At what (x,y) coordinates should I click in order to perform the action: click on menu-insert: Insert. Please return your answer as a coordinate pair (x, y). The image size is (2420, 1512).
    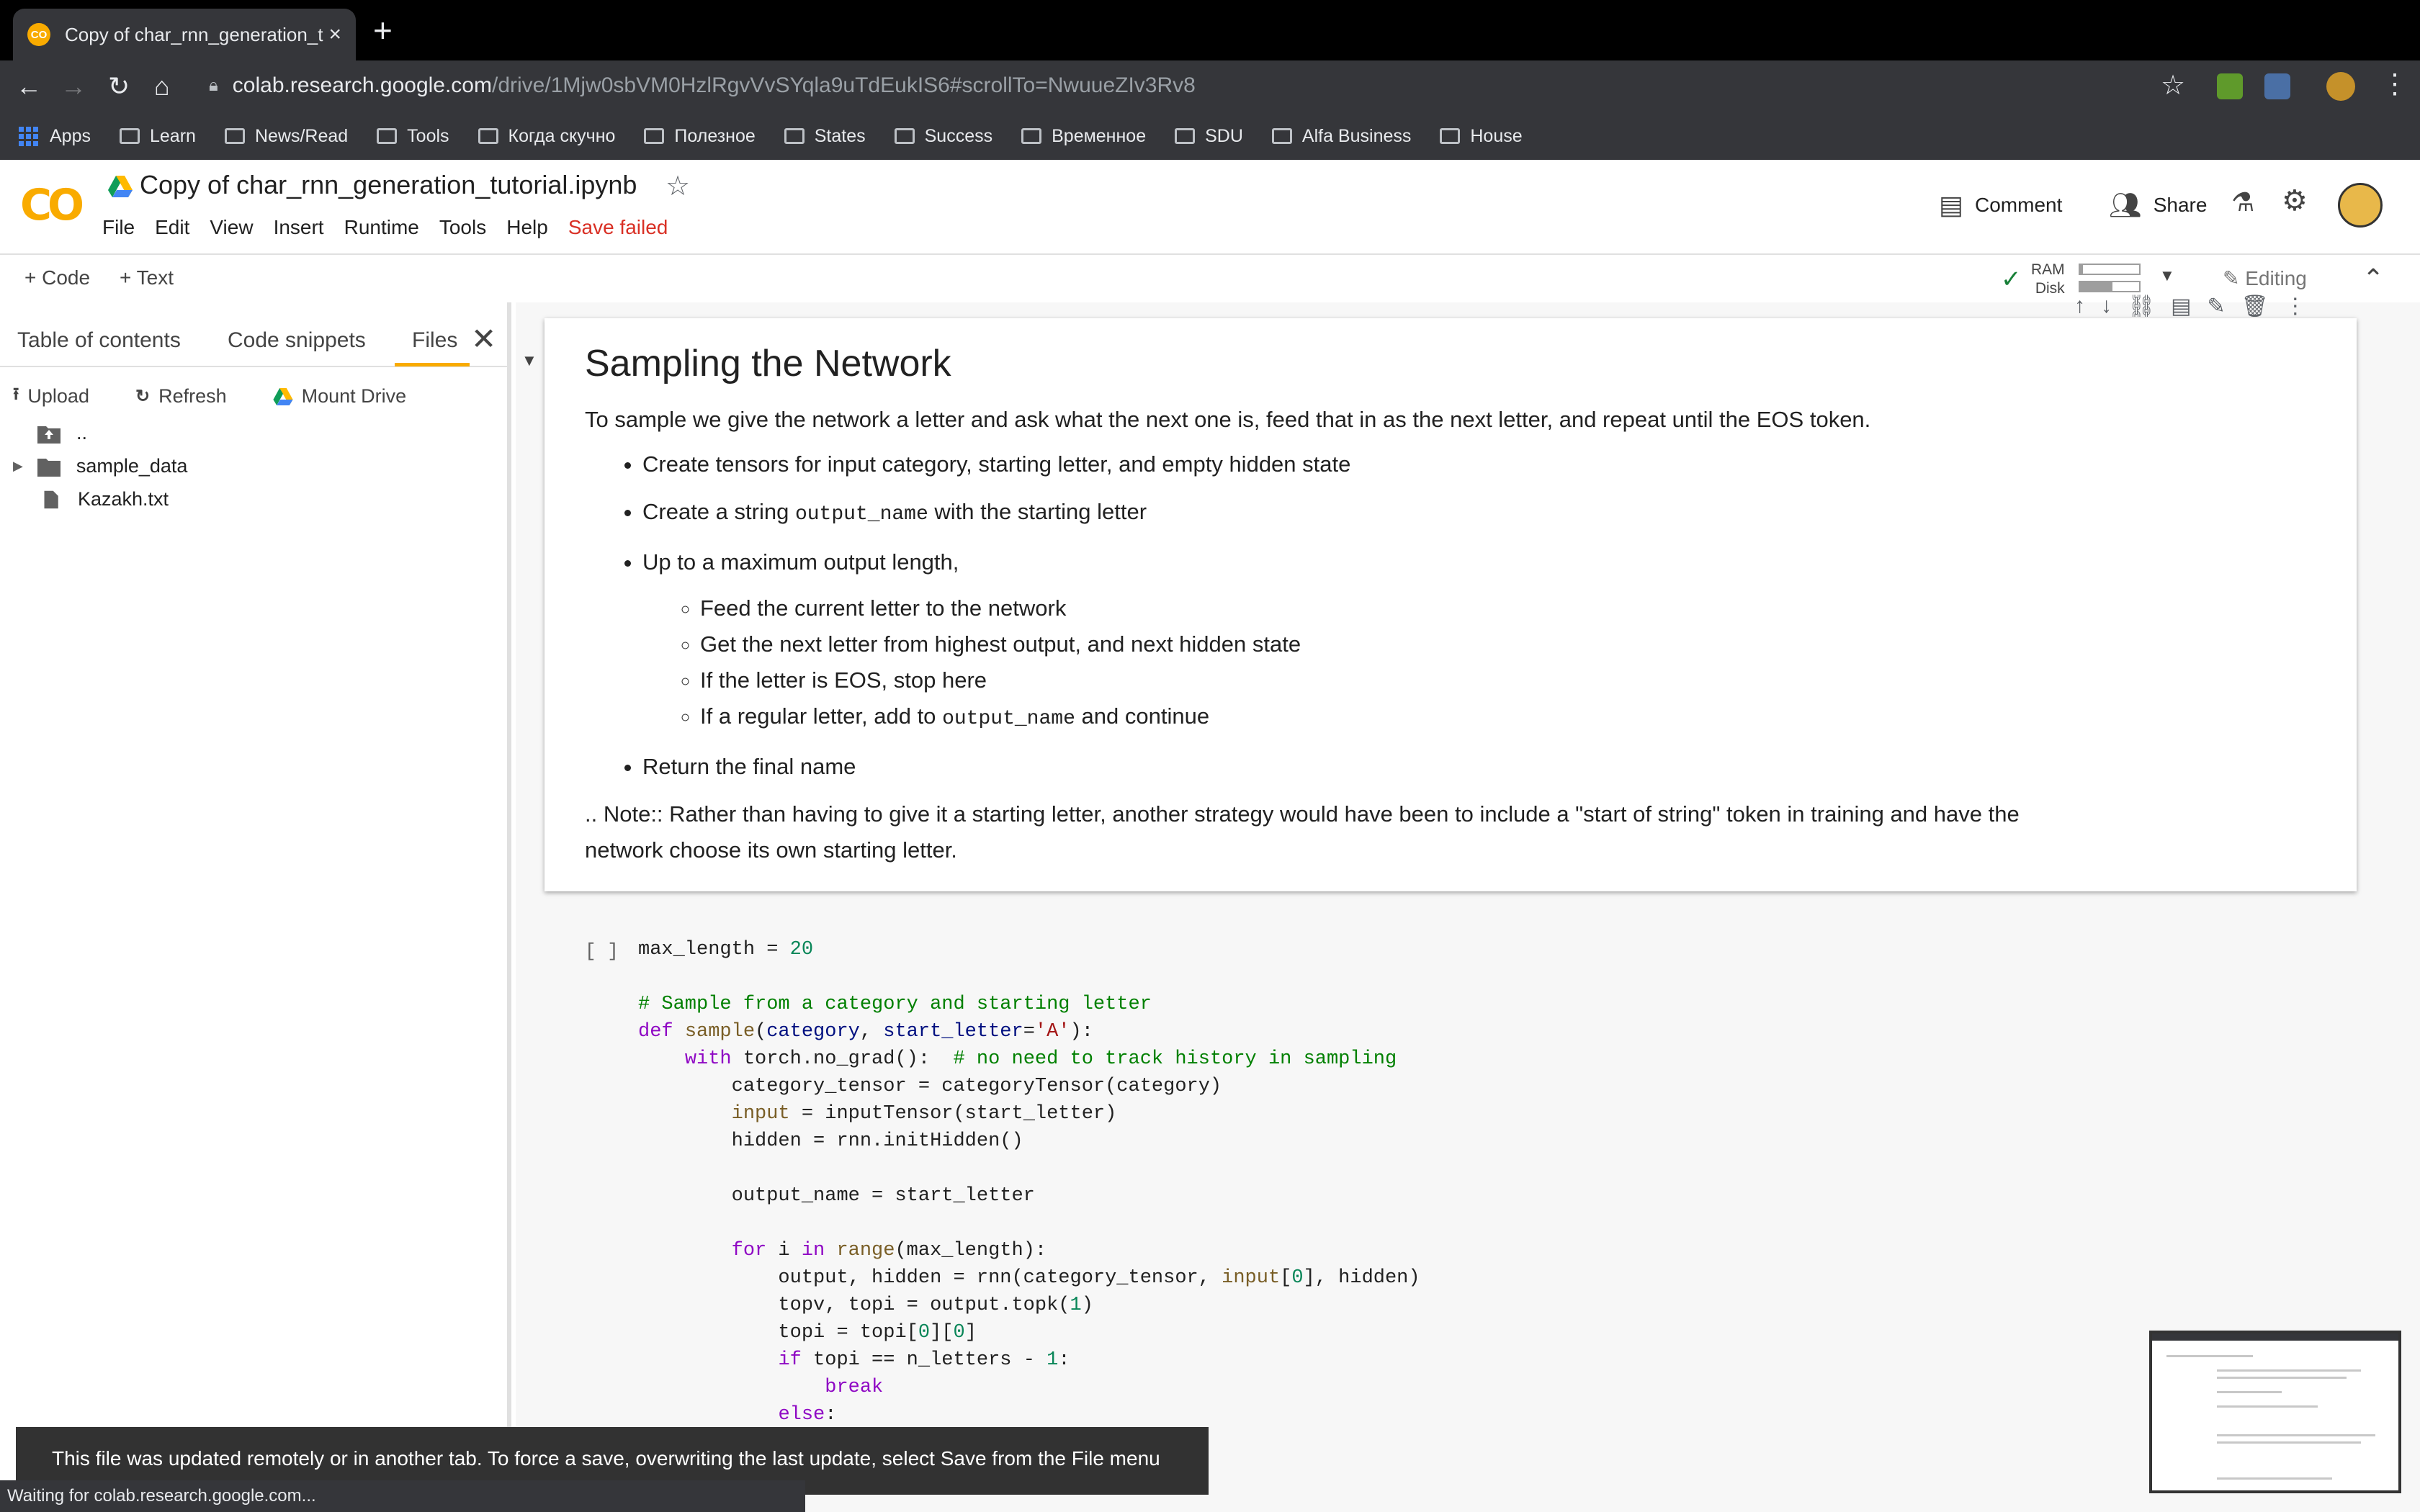
    Looking at the image, I should click on (299, 227).